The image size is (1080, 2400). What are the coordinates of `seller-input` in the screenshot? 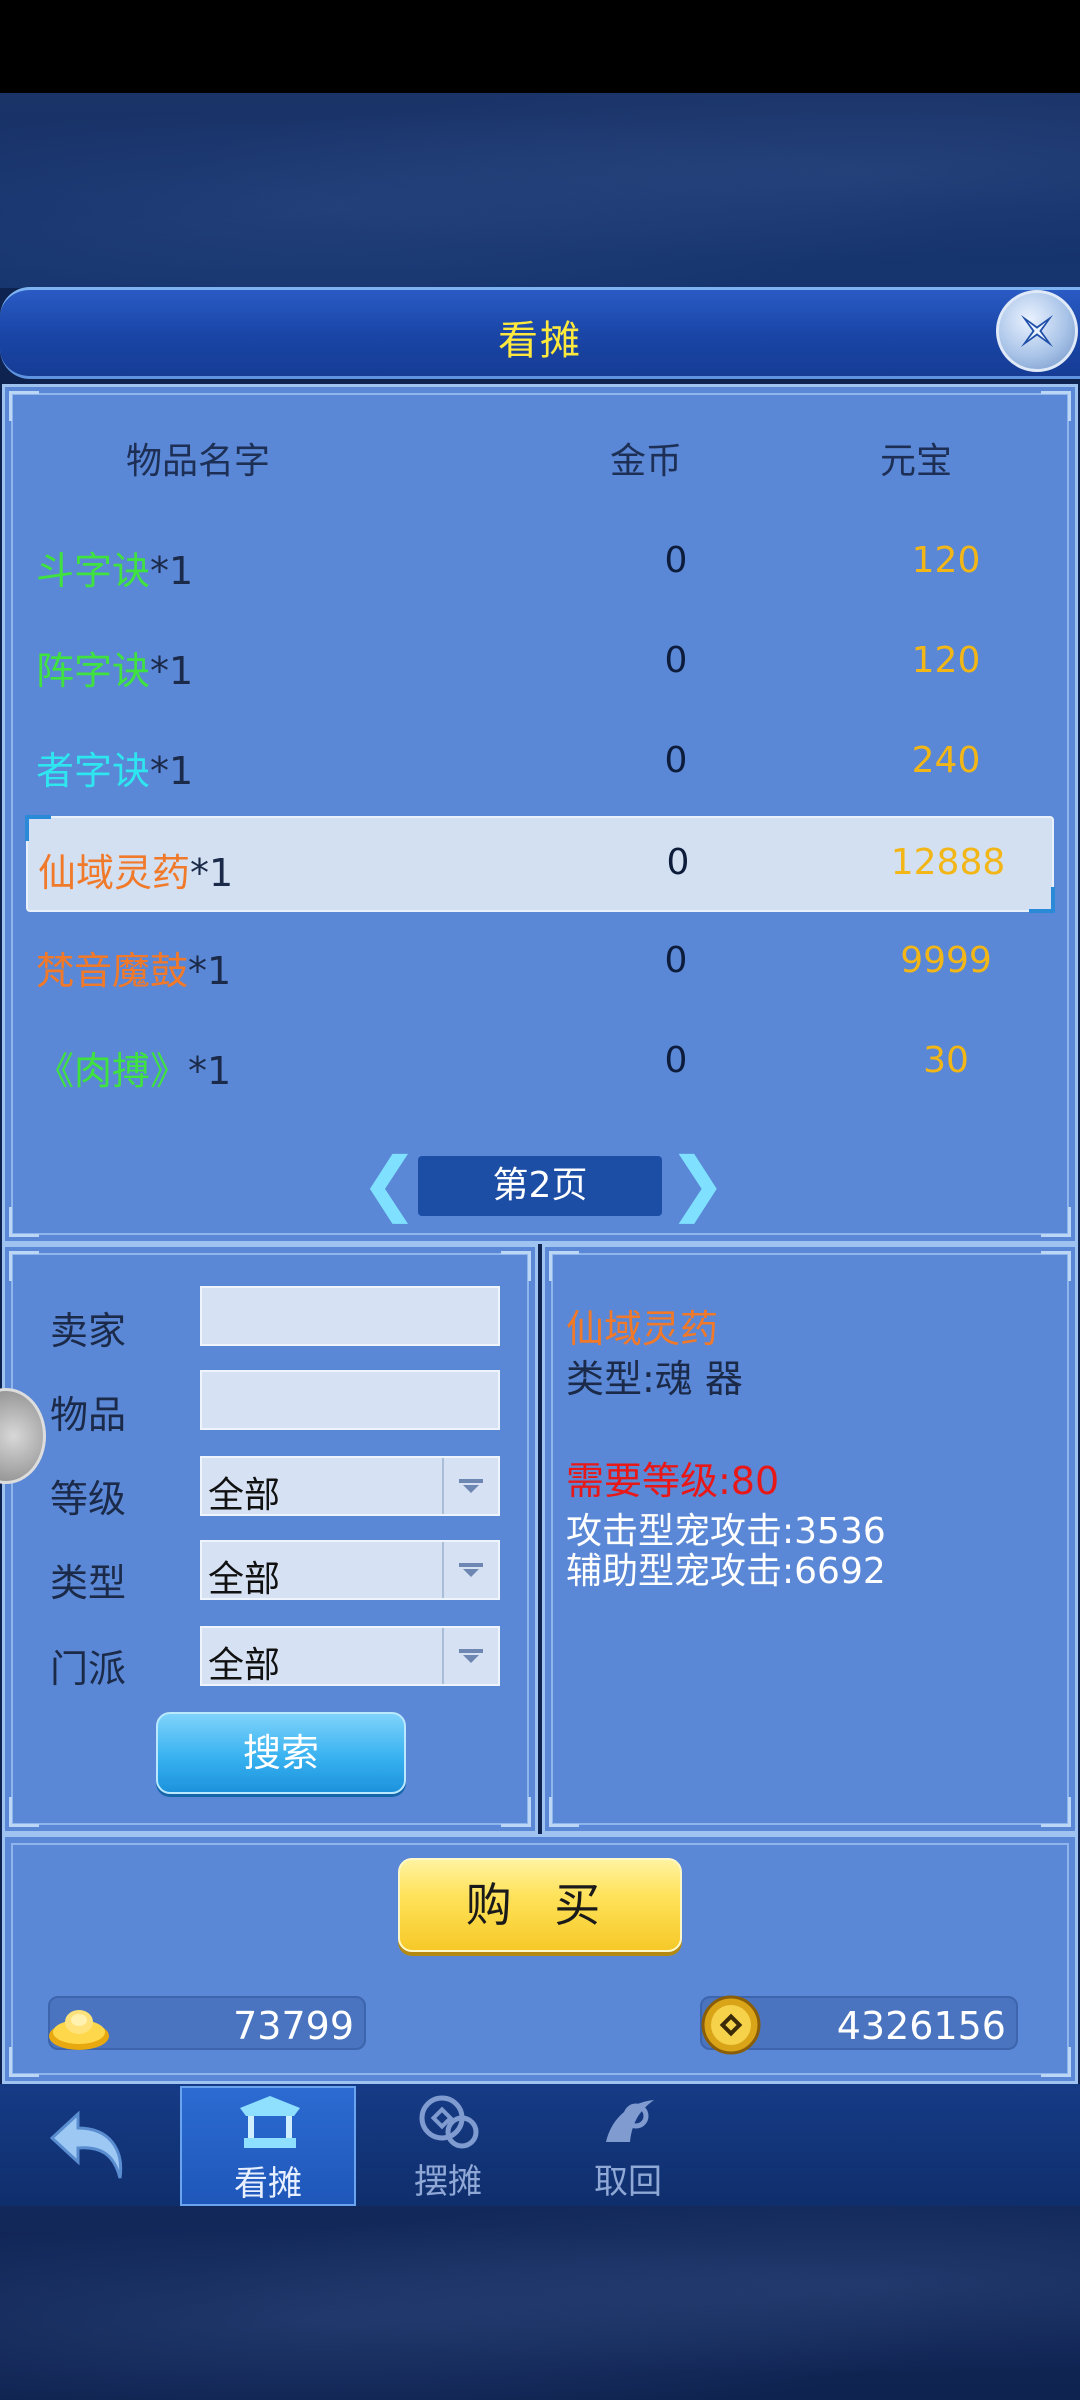 It's located at (350, 1316).